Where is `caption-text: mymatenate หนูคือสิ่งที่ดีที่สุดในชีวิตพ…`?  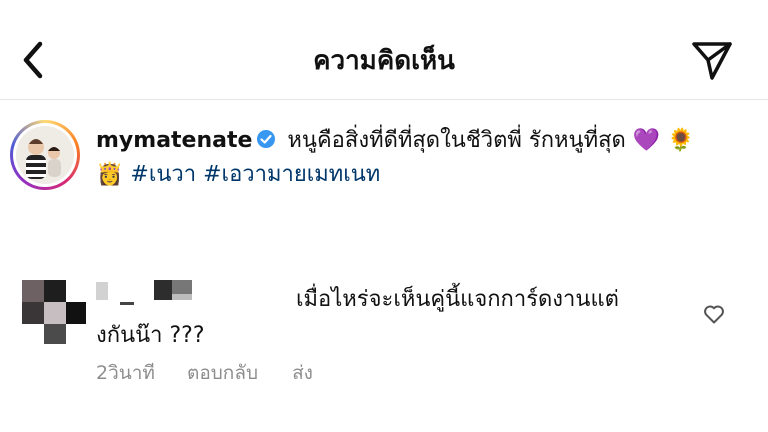
caption-text: mymatenate หนูคือสิ่งที่ดีที่สุดในชีวิตพ… is located at coordinates (426, 158).